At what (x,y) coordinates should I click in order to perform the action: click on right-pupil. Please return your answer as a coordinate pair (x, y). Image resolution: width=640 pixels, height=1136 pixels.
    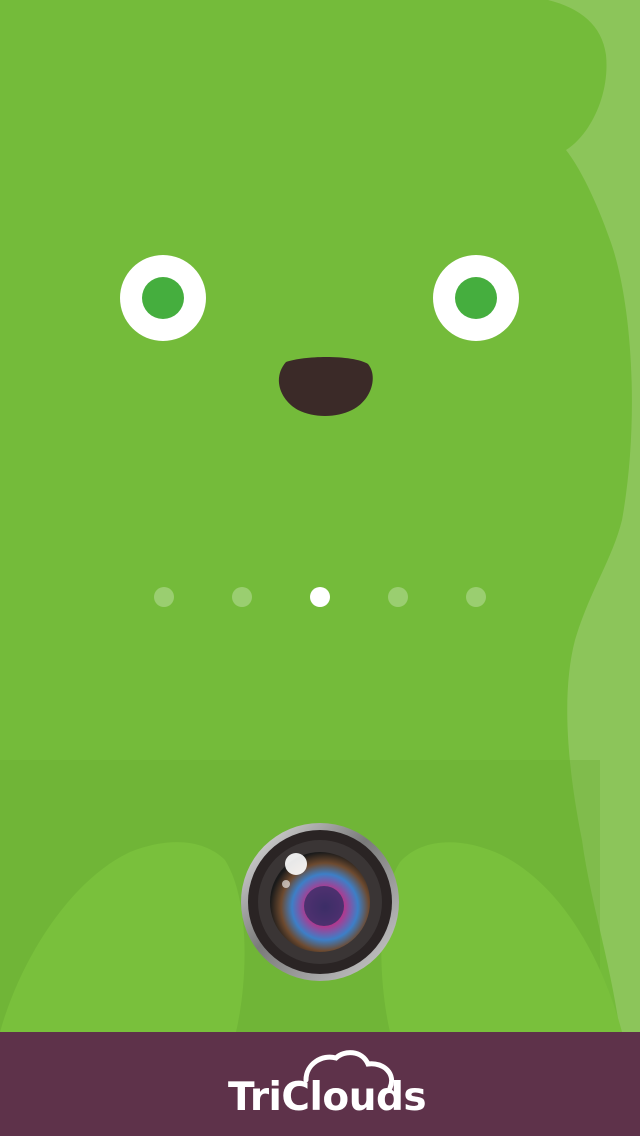
    Looking at the image, I should click on (476, 298).